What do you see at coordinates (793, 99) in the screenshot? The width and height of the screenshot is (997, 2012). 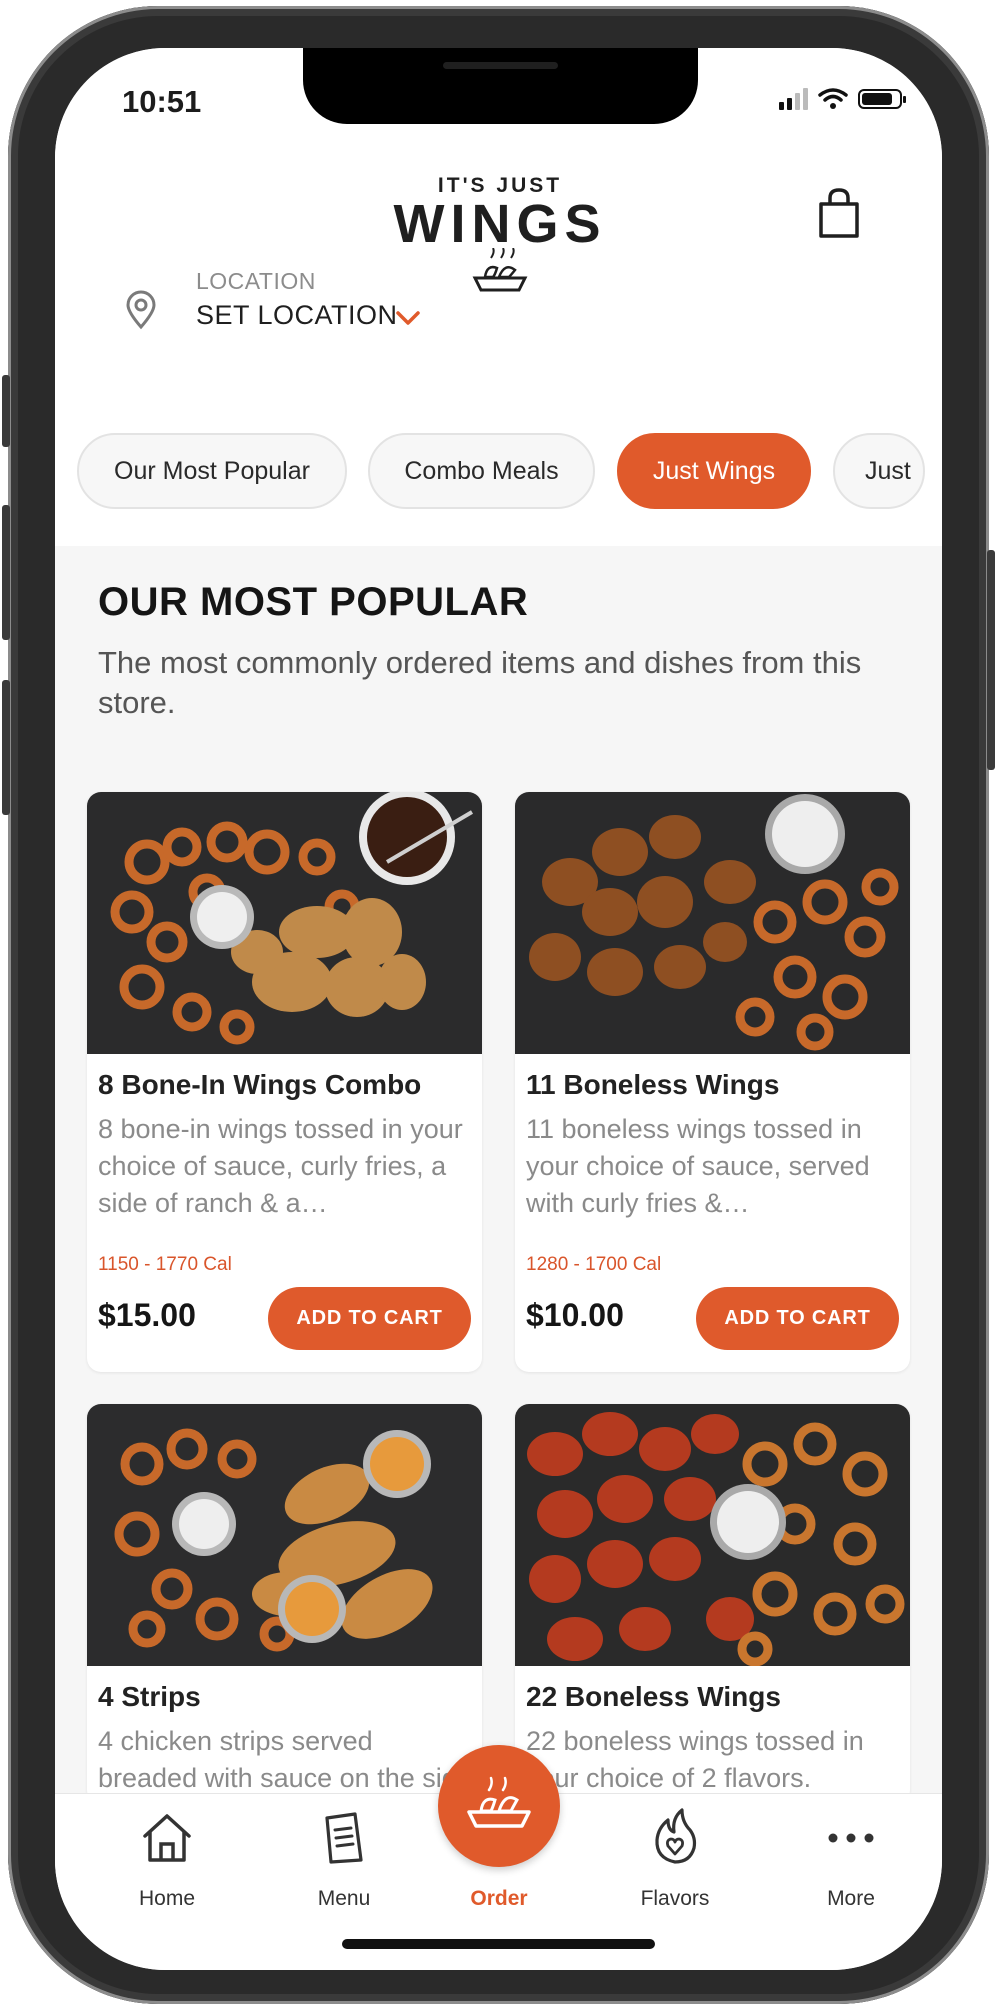 I see `cellular-signal-icon` at bounding box center [793, 99].